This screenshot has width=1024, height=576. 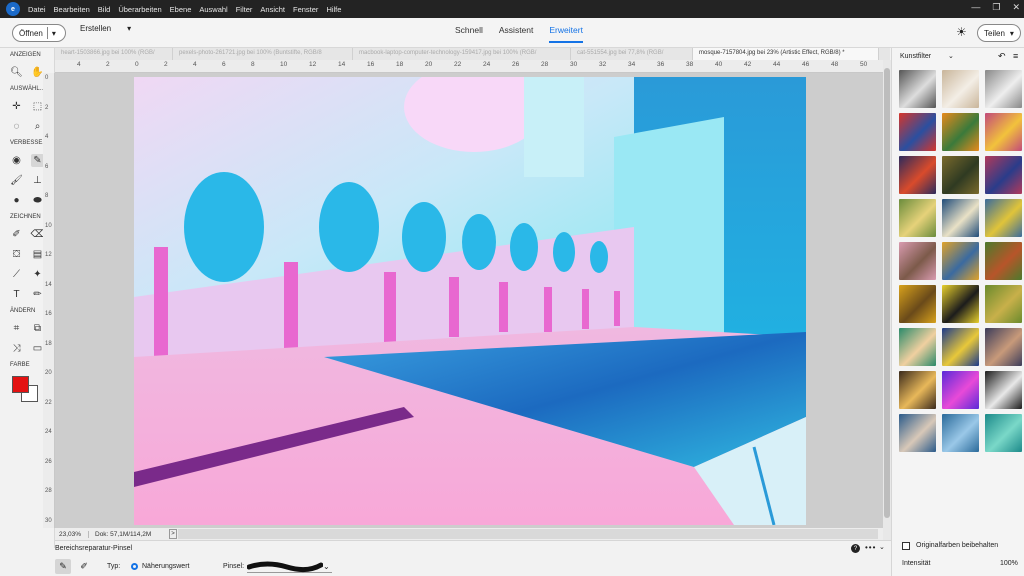 I want to click on doc-tab: cat-551554.jpg bei 77,8% (RGB/, so click(x=632, y=54).